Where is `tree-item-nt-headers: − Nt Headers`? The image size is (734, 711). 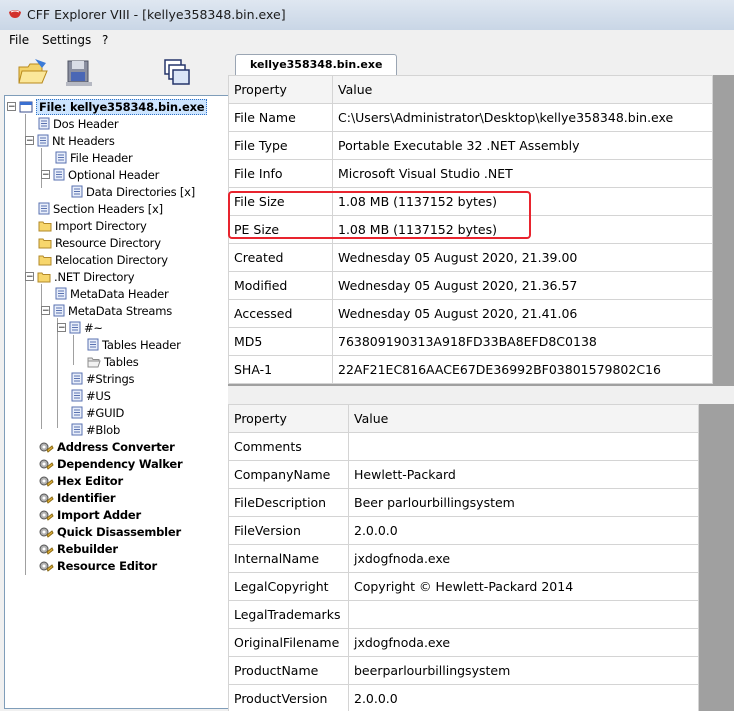 tree-item-nt-headers: − Nt Headers is located at coordinates (70, 140).